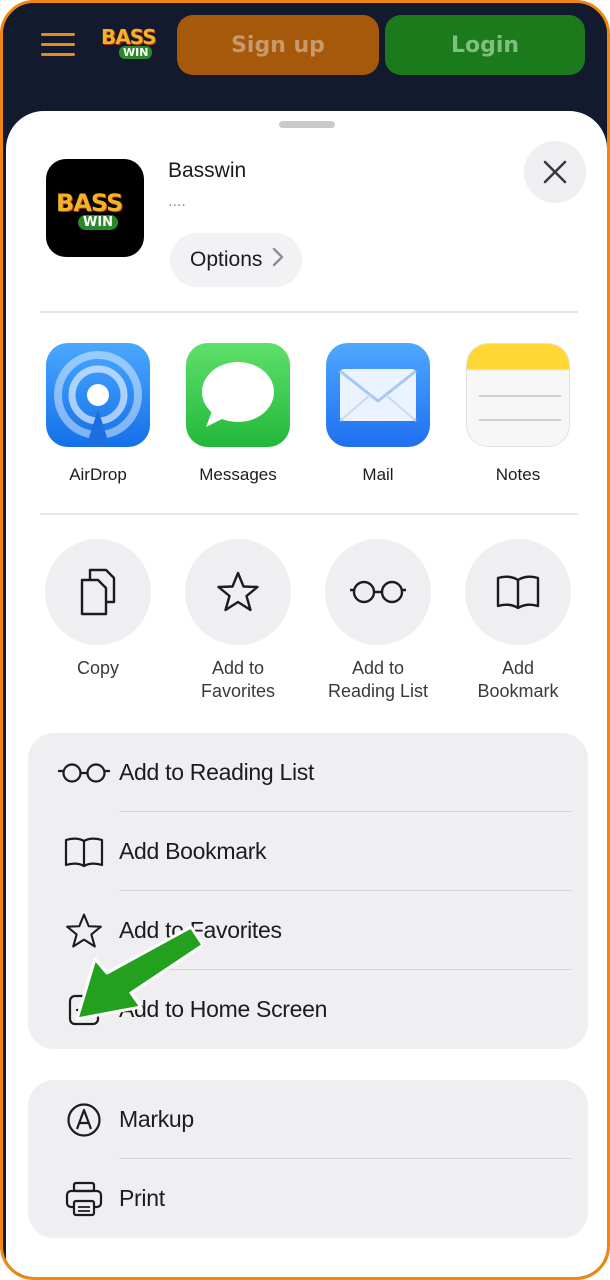 The width and height of the screenshot is (610, 1280). I want to click on action-add-bookmark: Add Bookmark, so click(518, 621).